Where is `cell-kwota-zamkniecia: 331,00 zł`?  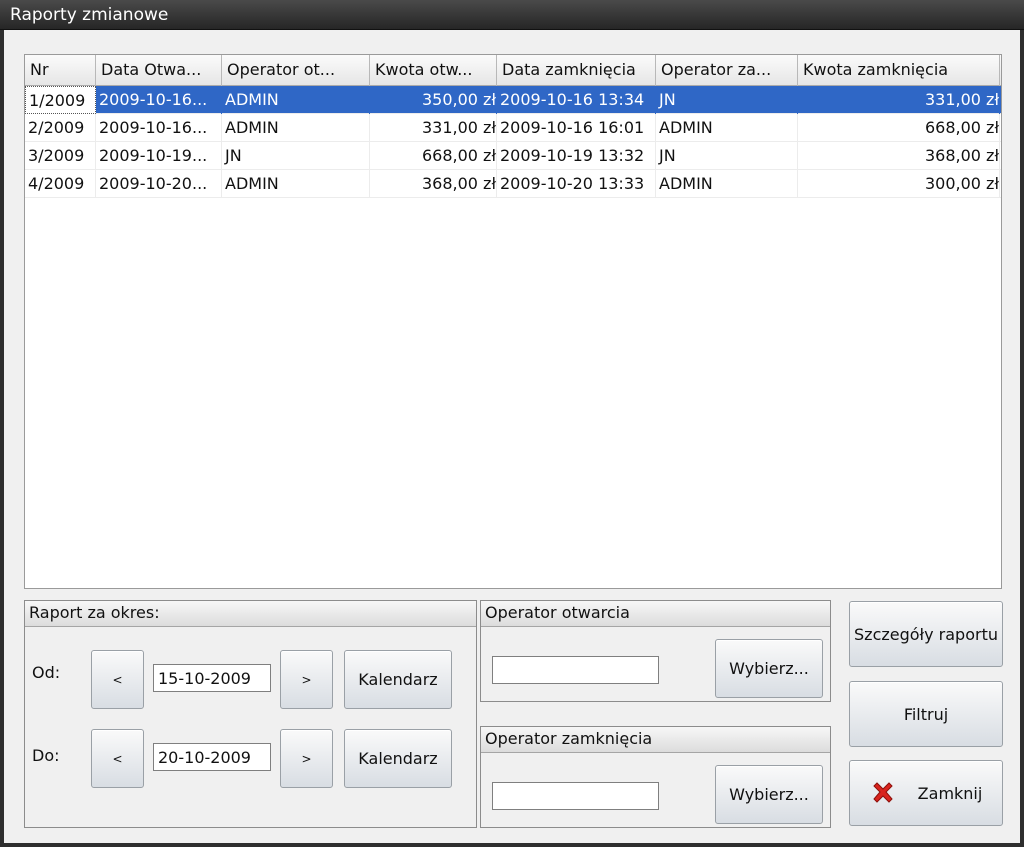
cell-kwota-zamkniecia: 331,00 zł is located at coordinates (899, 100).